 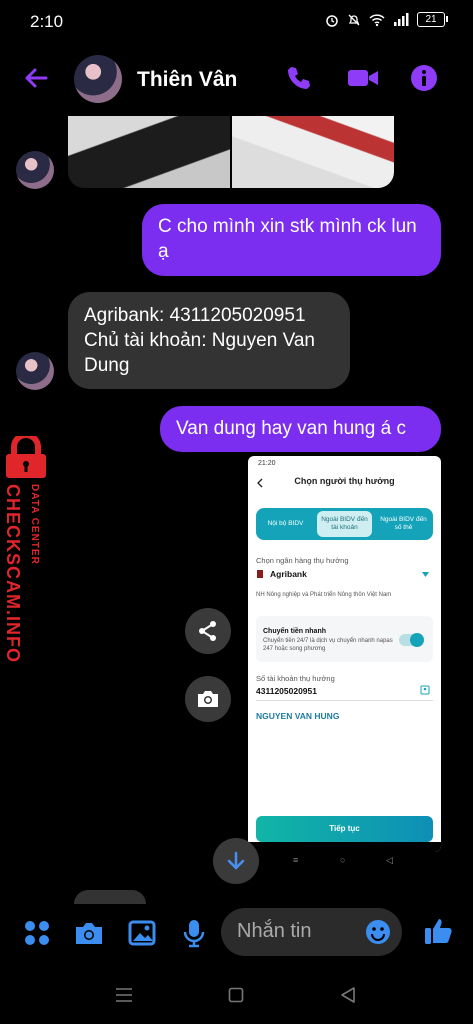 I want to click on message-bubble-outgoing: C cho mình xin stk mình ck lun ạ, so click(x=291, y=240).